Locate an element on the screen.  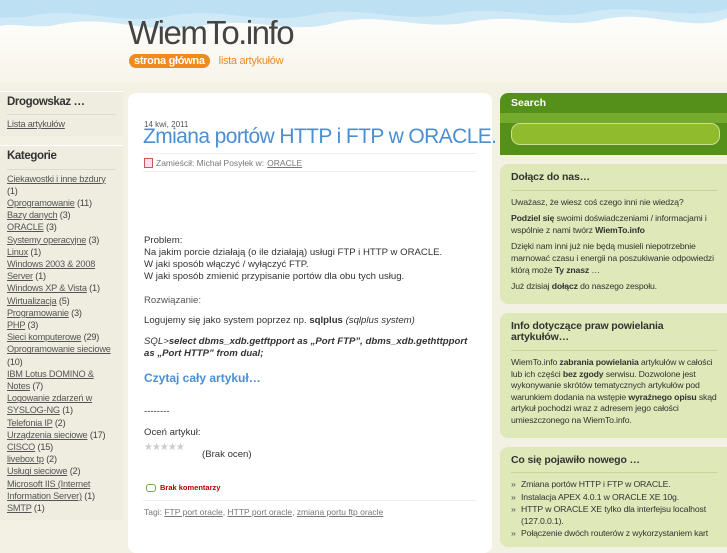
category-item: ORACLE (3) is located at coordinates (61, 227).